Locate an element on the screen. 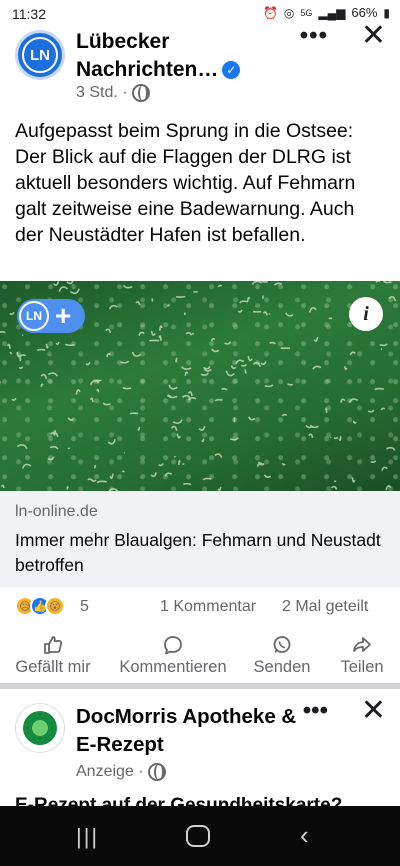 Image resolution: width=400 pixels, height=866 pixels. post-header: LN Lübecker Nachrichten… ✓ 3 Std. · ••• ✕ is located at coordinates (200, 66).